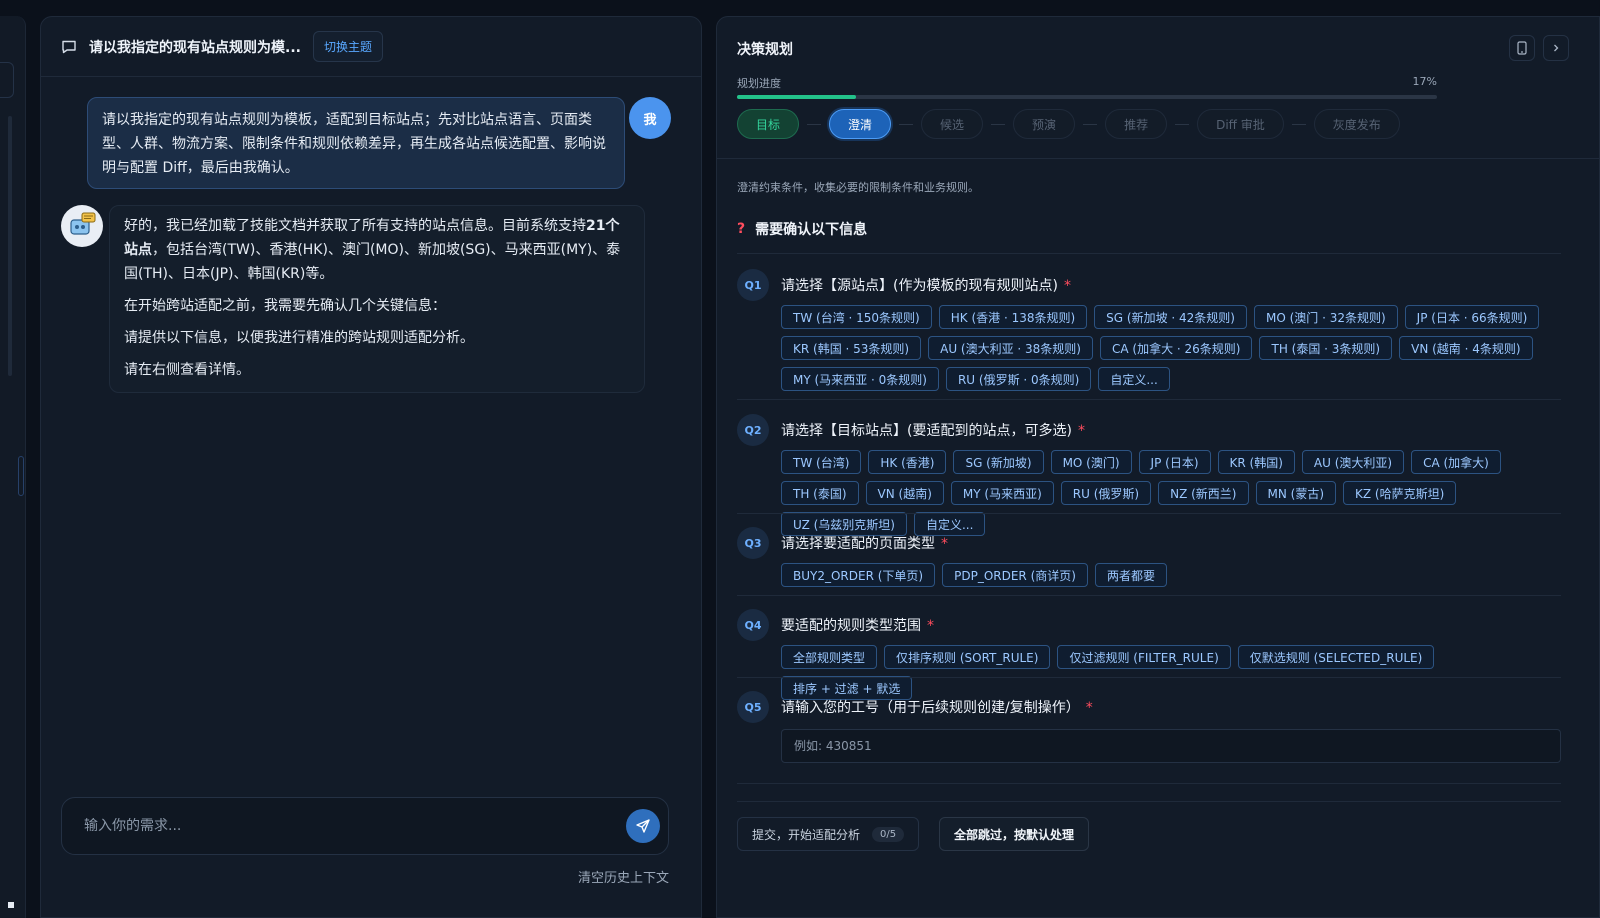 Image resolution: width=1600 pixels, height=918 pixels. Describe the element at coordinates (11, 905) in the screenshot. I see `status-dot` at that location.